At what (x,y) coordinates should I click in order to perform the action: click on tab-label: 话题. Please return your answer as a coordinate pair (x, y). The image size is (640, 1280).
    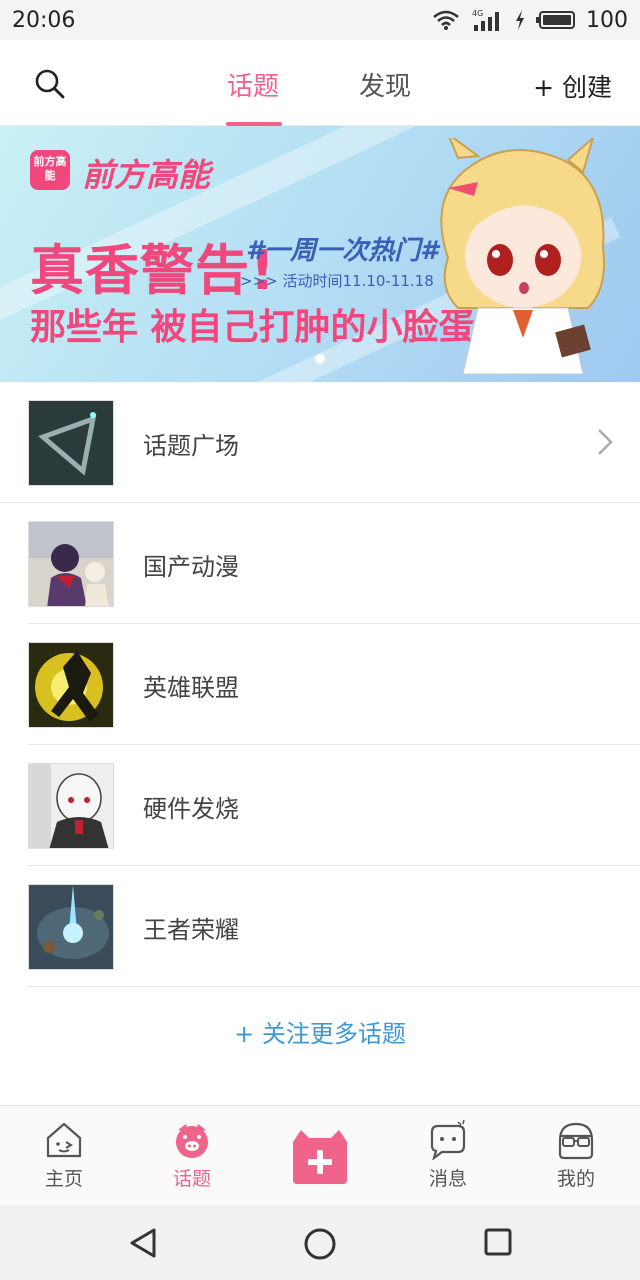
    Looking at the image, I should click on (191, 1179).